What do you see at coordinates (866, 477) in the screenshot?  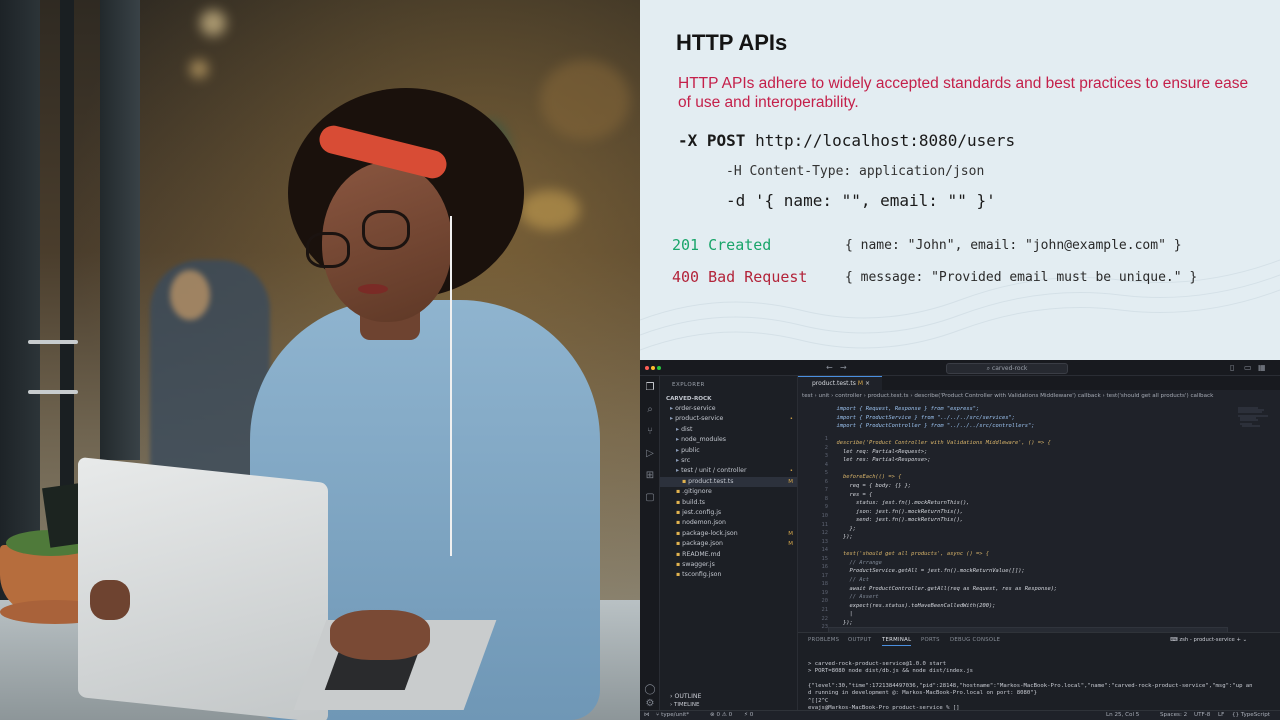 I see `code-line: beforeEach(() => {` at bounding box center [866, 477].